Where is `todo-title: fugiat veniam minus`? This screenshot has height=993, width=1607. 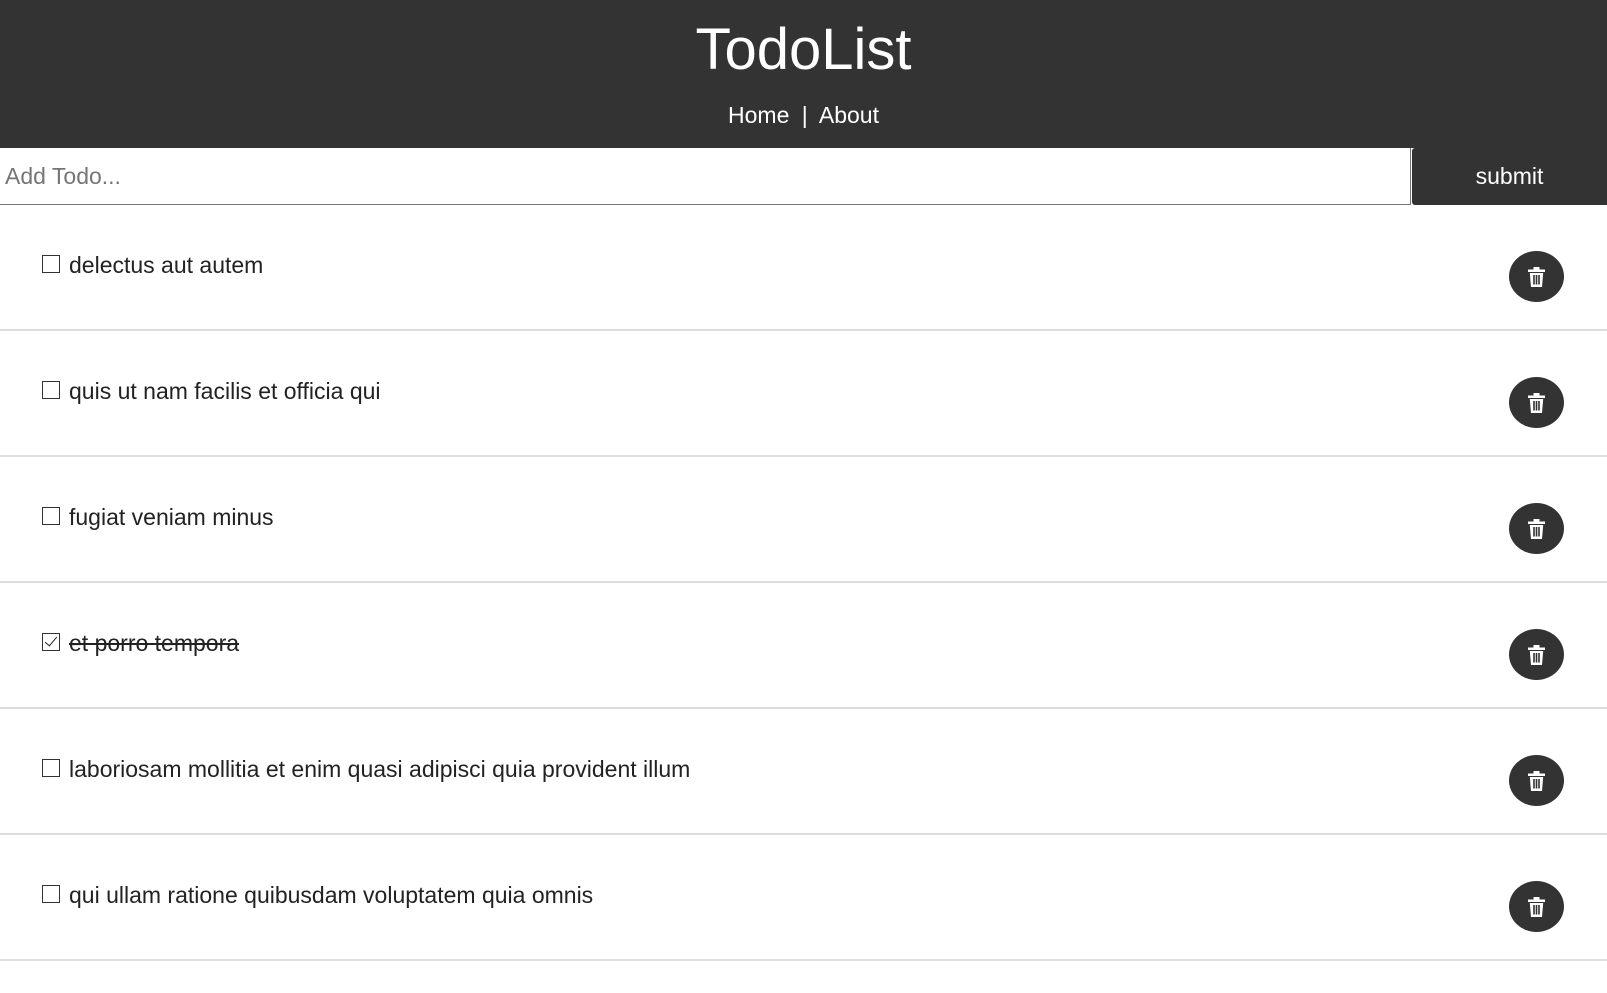 todo-title: fugiat veniam minus is located at coordinates (171, 517).